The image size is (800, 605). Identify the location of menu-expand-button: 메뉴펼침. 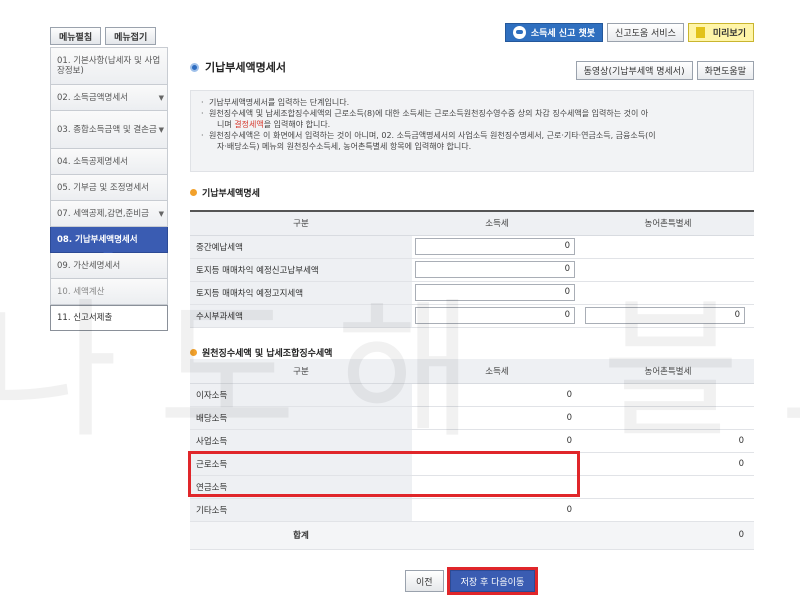
(76, 36).